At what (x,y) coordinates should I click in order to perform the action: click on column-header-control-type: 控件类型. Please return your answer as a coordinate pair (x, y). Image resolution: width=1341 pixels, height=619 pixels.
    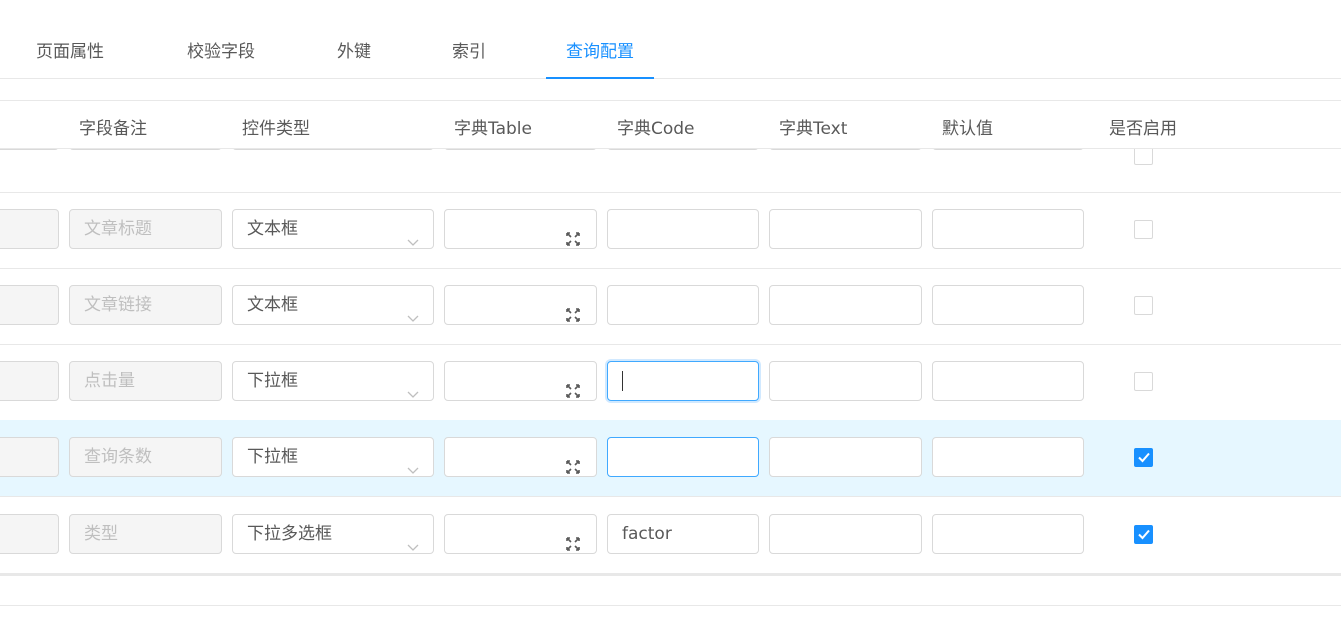
    Looking at the image, I should click on (276, 129).